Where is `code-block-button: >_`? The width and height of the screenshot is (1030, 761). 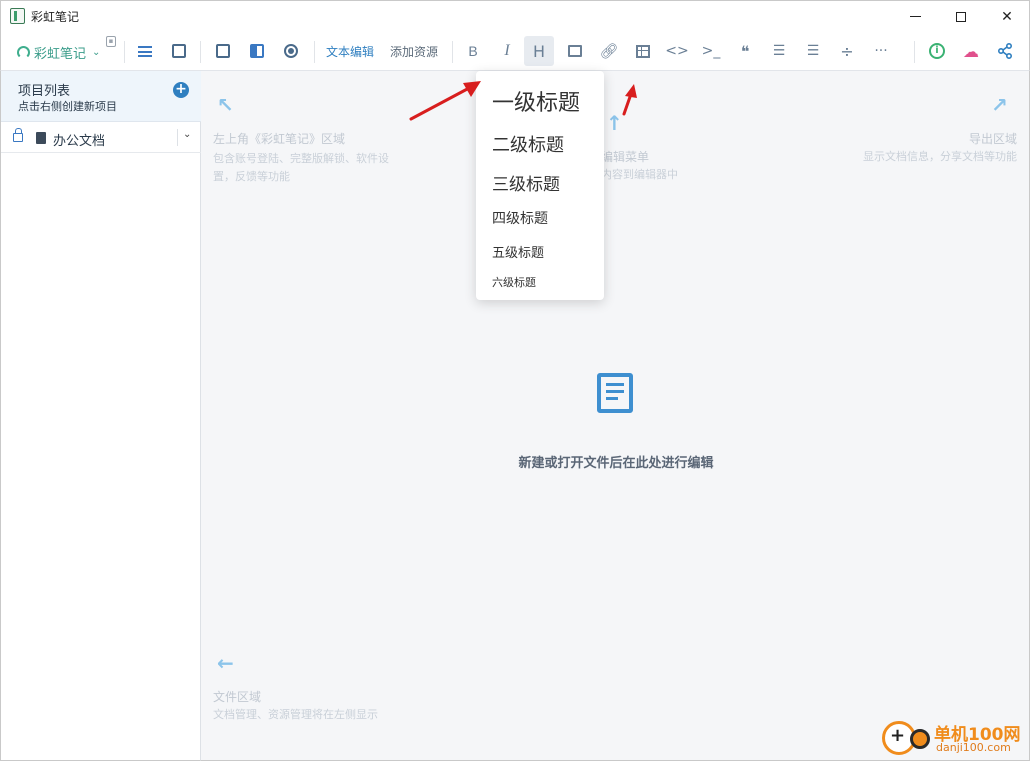 code-block-button: >_ is located at coordinates (711, 51).